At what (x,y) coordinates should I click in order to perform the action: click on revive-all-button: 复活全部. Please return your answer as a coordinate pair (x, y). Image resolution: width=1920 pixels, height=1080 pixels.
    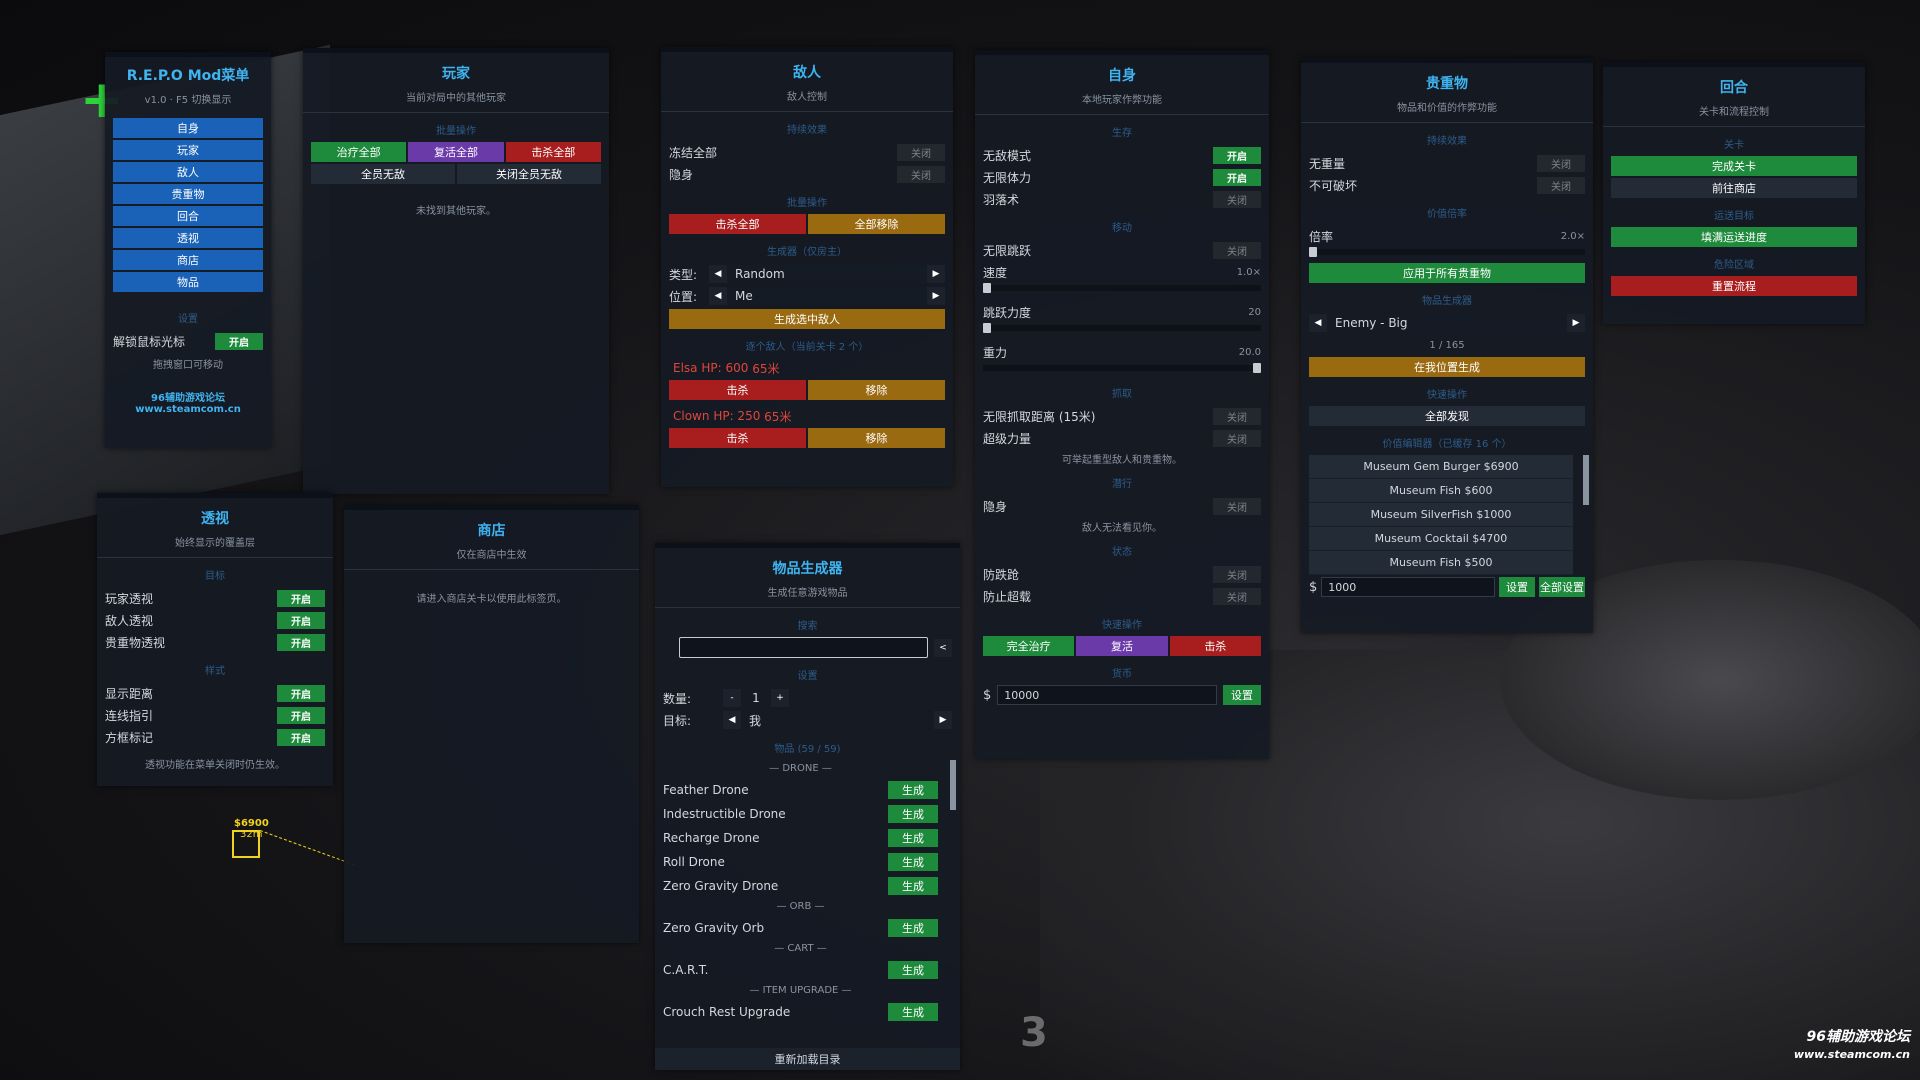
    Looking at the image, I should click on (456, 152).